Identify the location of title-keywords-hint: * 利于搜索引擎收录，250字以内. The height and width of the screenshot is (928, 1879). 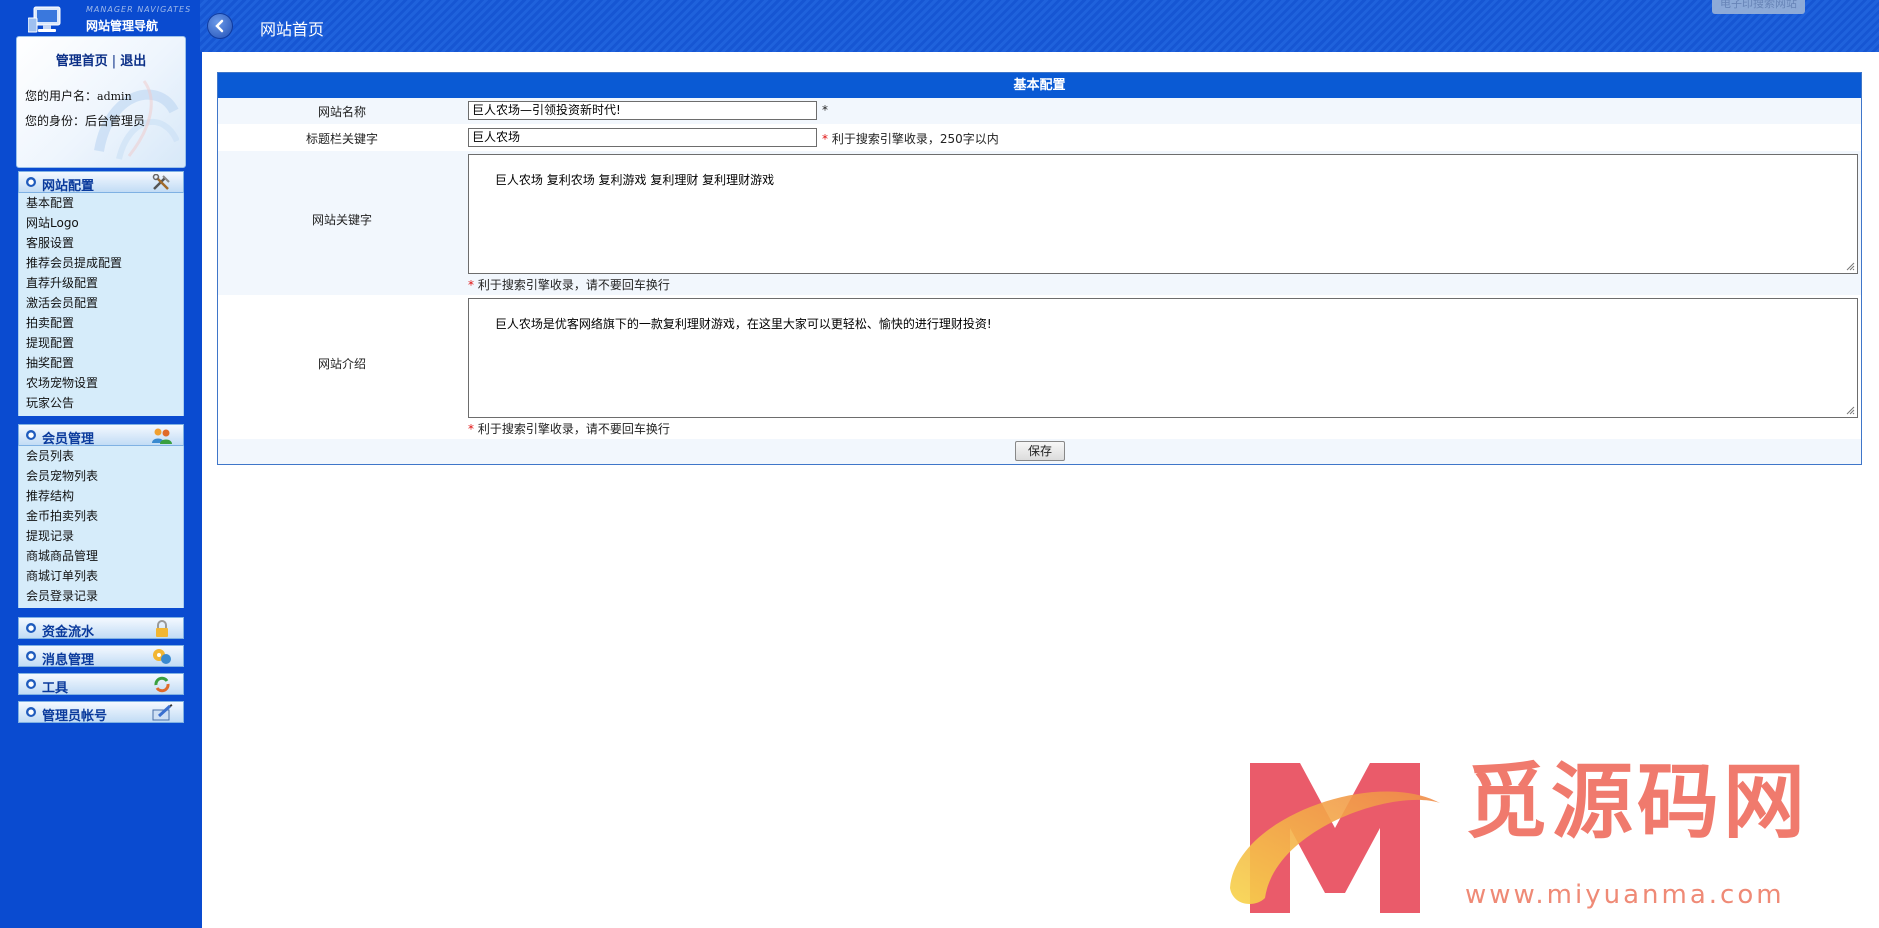
(910, 138).